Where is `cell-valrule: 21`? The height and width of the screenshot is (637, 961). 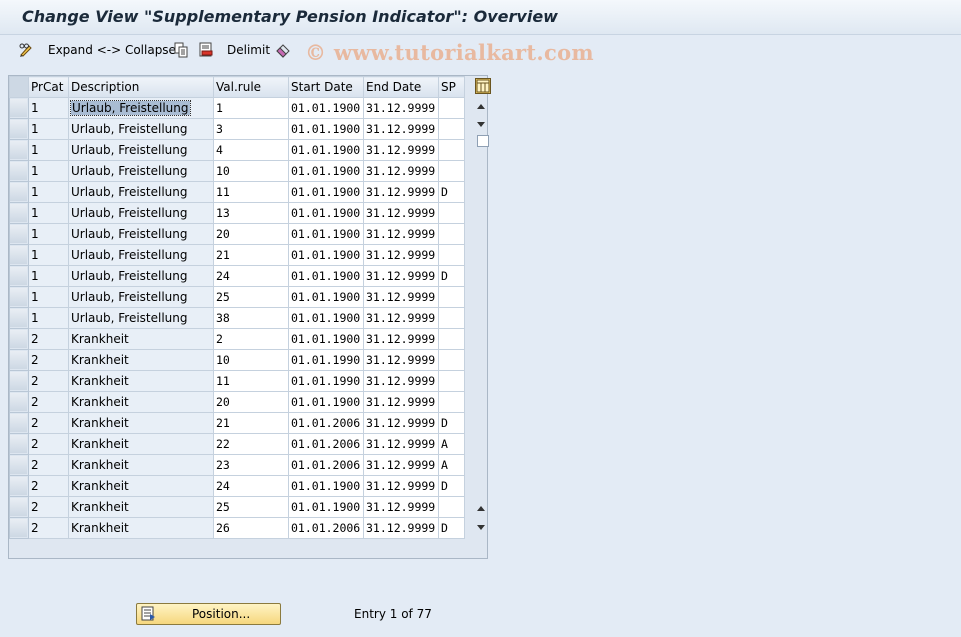
cell-valrule: 21 is located at coordinates (251, 423).